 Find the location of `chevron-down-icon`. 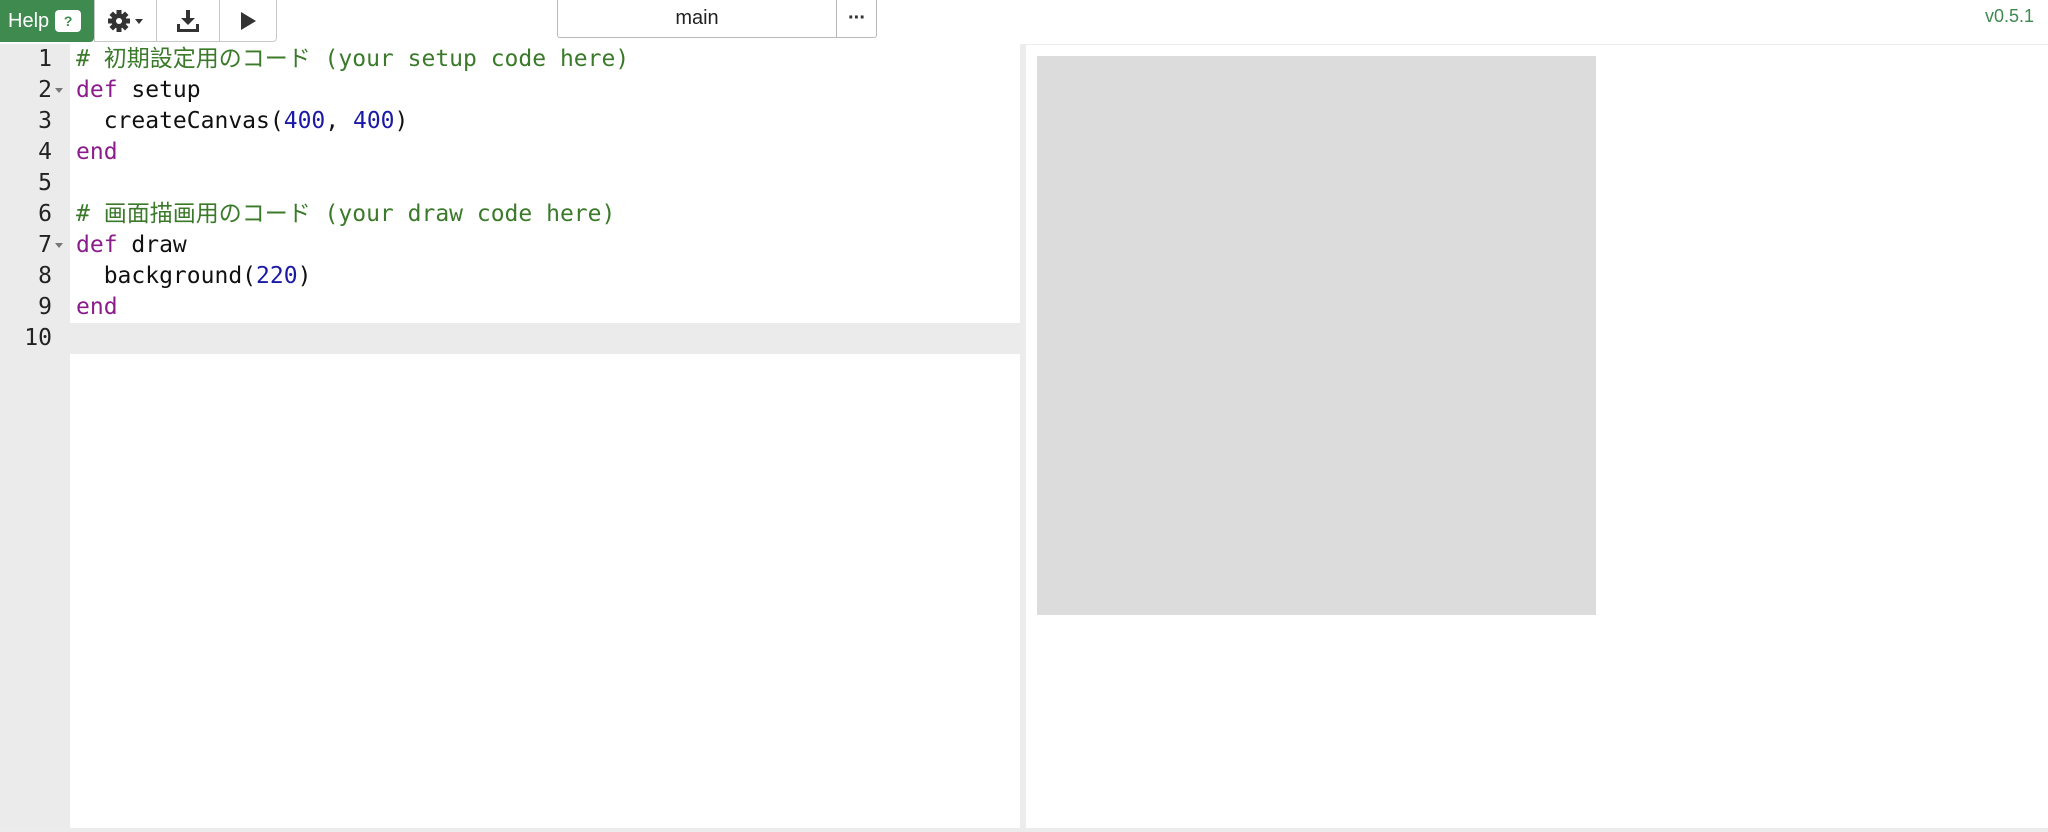

chevron-down-icon is located at coordinates (138, 21).